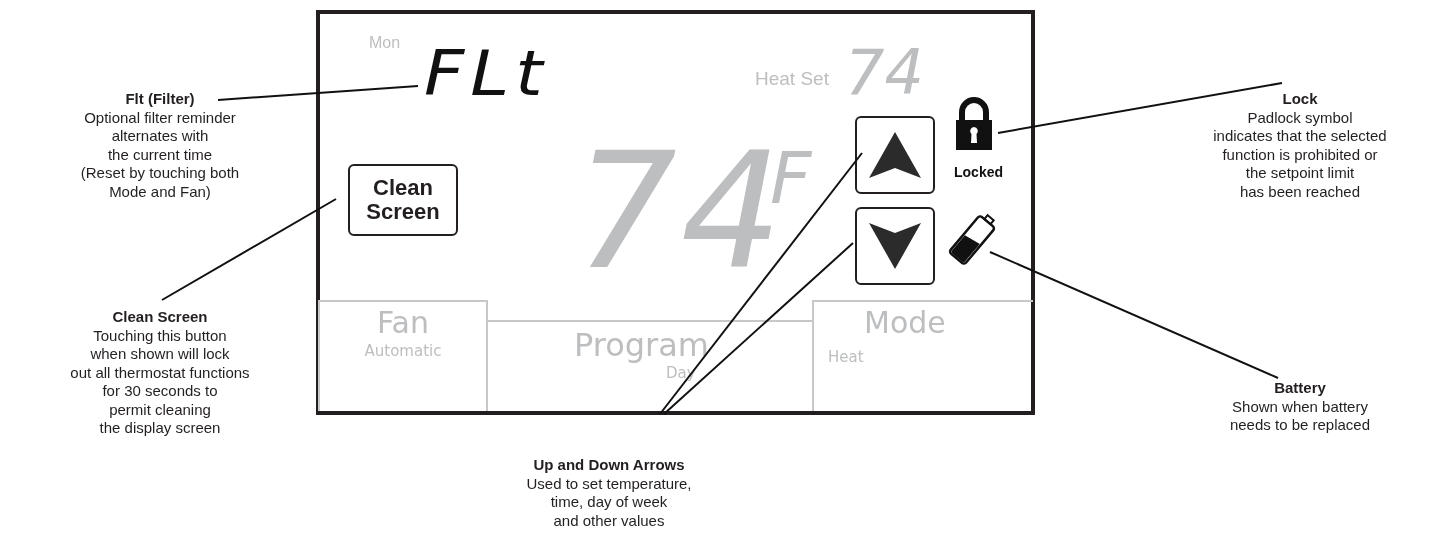 The height and width of the screenshot is (535, 1452). I want to click on callout-text: Padlock symbol indicates that the selected function is prohibited or the setpoint limit has been reached, so click(1300, 154).